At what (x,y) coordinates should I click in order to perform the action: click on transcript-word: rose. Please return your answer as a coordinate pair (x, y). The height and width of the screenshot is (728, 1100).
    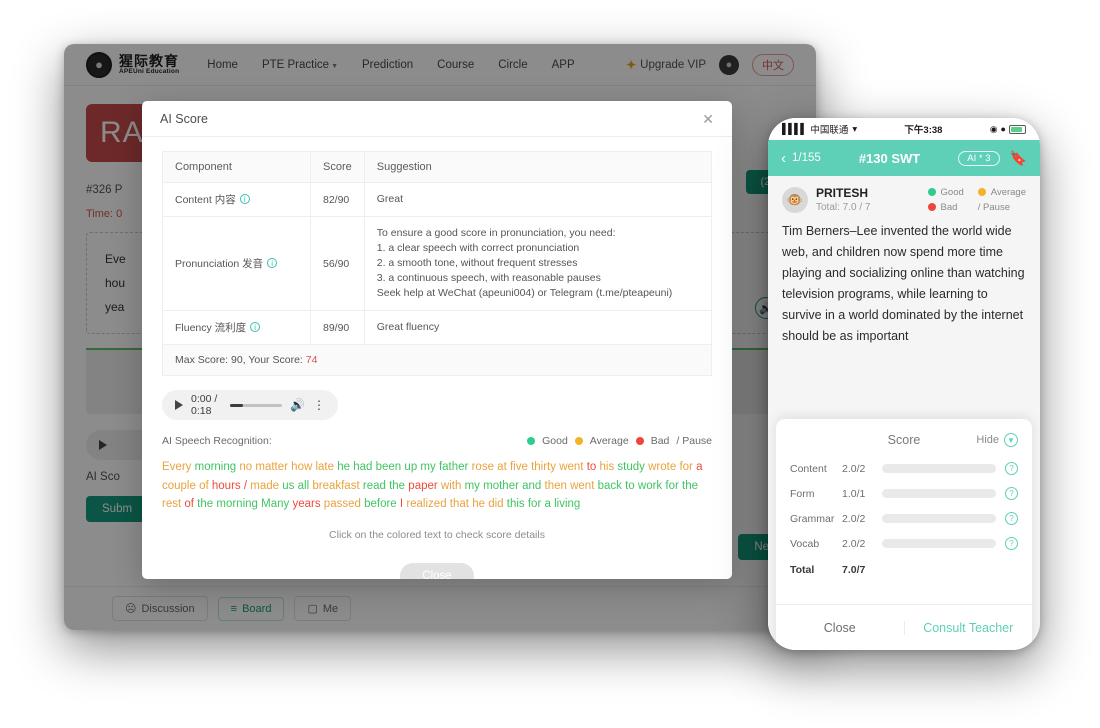
    Looking at the image, I should click on (483, 467).